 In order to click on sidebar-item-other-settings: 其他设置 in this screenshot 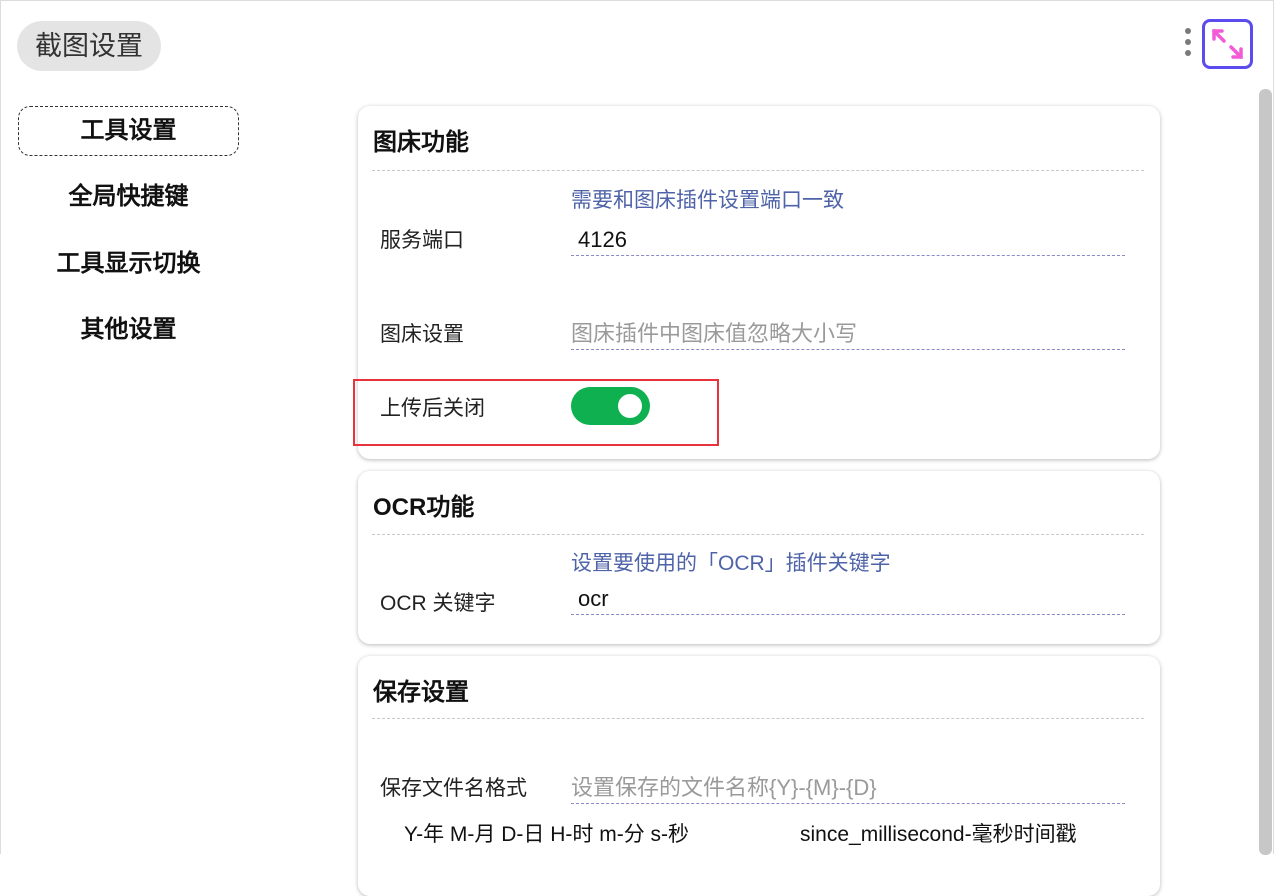, I will do `click(128, 331)`.